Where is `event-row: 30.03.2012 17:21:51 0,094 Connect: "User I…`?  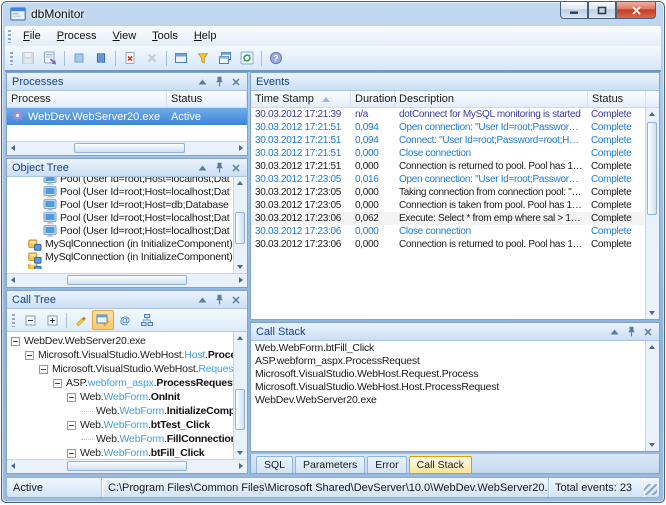
event-row: 30.03.2012 17:21:51 0,094 Connect: "User I… is located at coordinates (448, 140).